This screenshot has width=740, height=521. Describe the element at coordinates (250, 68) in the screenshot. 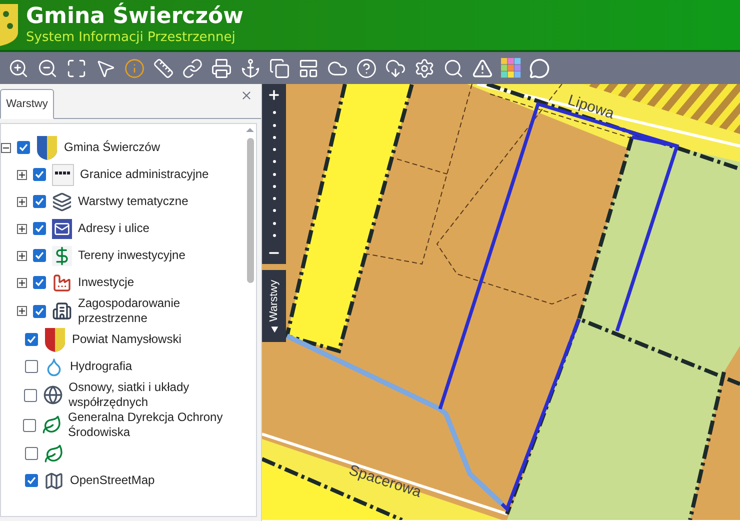

I see `anchor-icon` at that location.